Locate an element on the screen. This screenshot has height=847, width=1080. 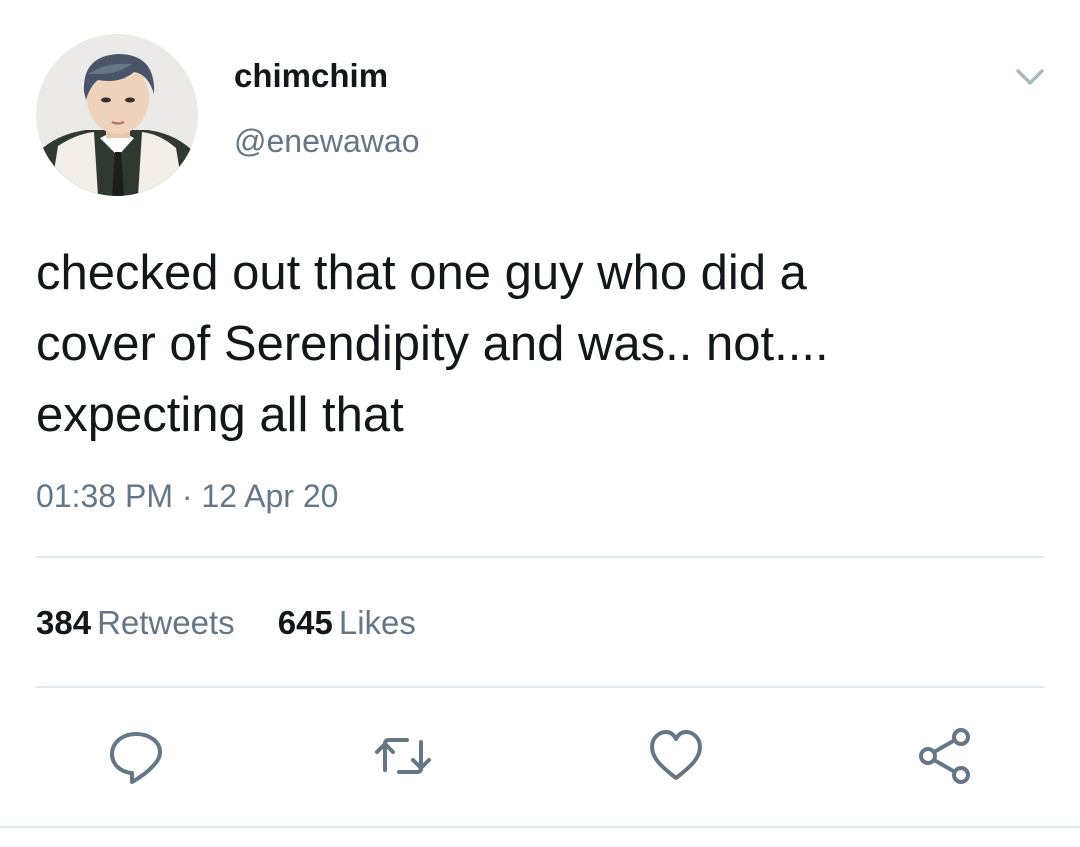
tweet-text-line: checked out that one guy who did a is located at coordinates (421, 273).